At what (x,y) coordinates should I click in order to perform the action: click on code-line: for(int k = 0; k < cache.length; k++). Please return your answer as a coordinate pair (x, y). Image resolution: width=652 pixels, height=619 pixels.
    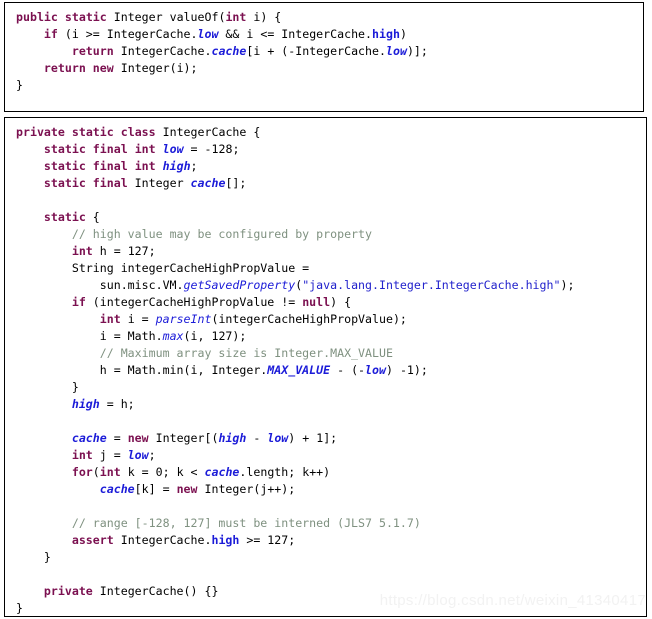
    Looking at the image, I should click on (325, 472).